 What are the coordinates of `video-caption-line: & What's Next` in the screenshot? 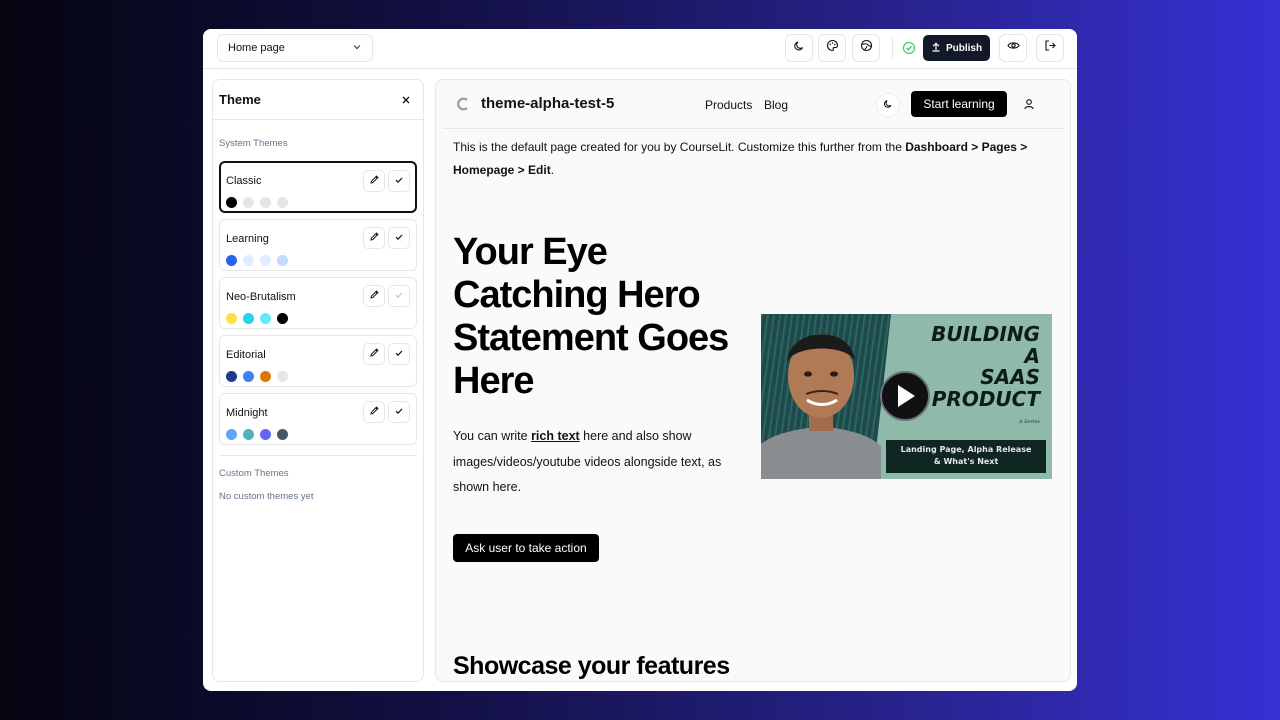 It's located at (966, 461).